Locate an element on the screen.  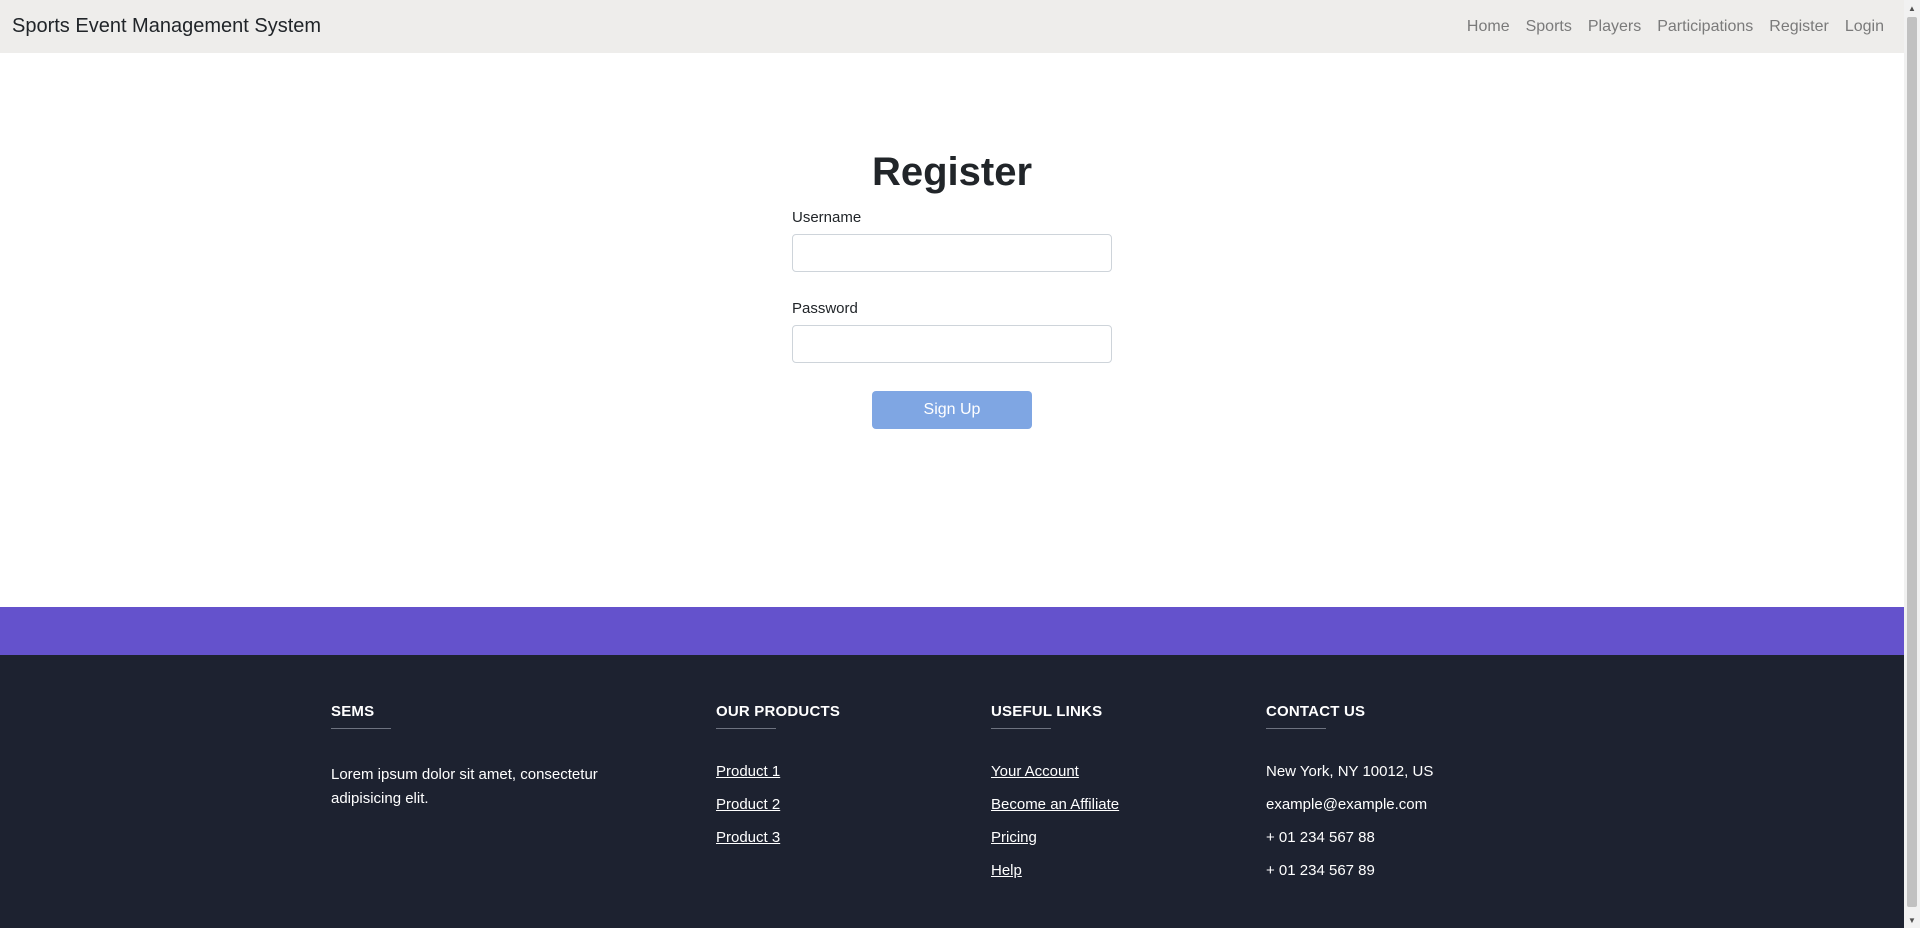
footer-heading-sems: SEMS is located at coordinates (353, 711).